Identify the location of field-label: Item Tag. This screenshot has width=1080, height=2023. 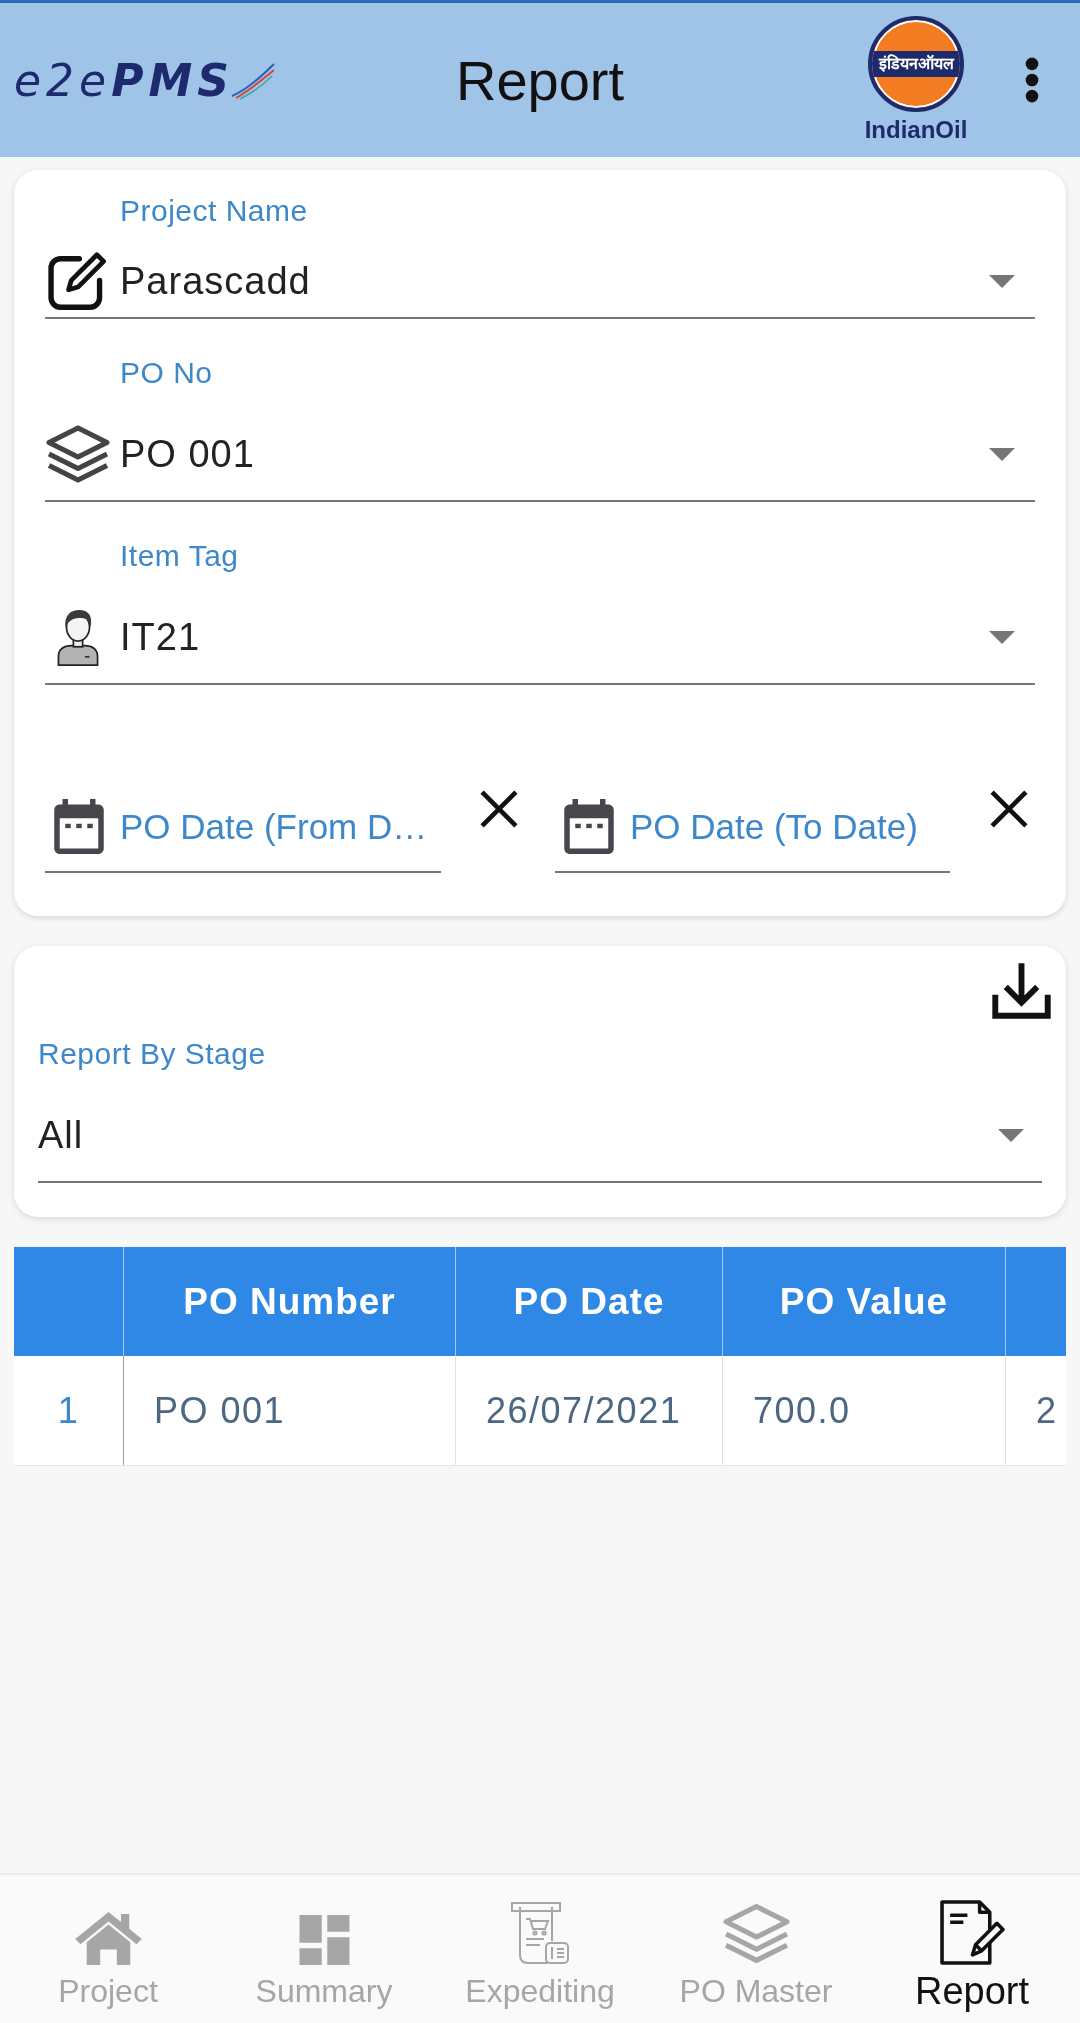
(179, 556).